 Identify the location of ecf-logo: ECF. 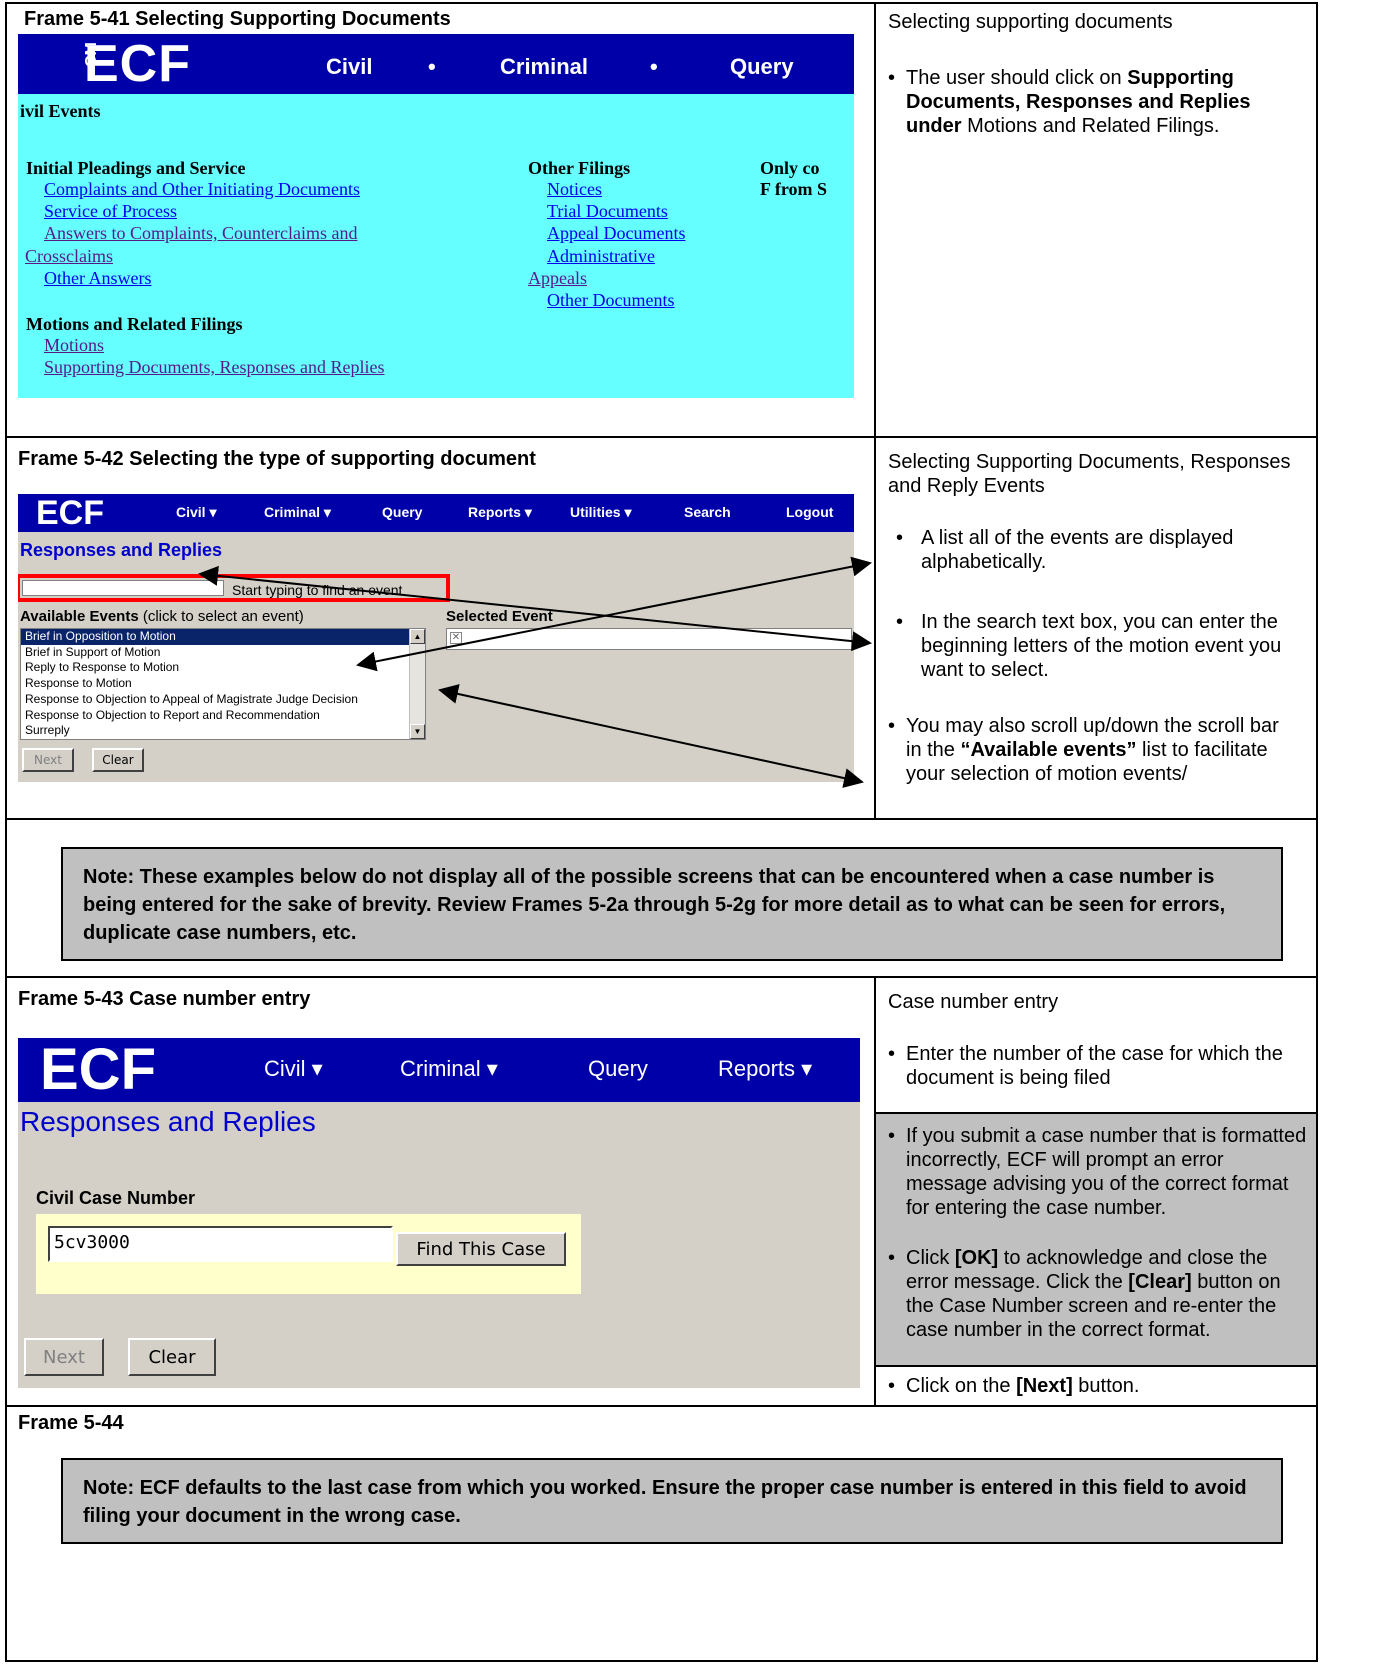
(98, 1070).